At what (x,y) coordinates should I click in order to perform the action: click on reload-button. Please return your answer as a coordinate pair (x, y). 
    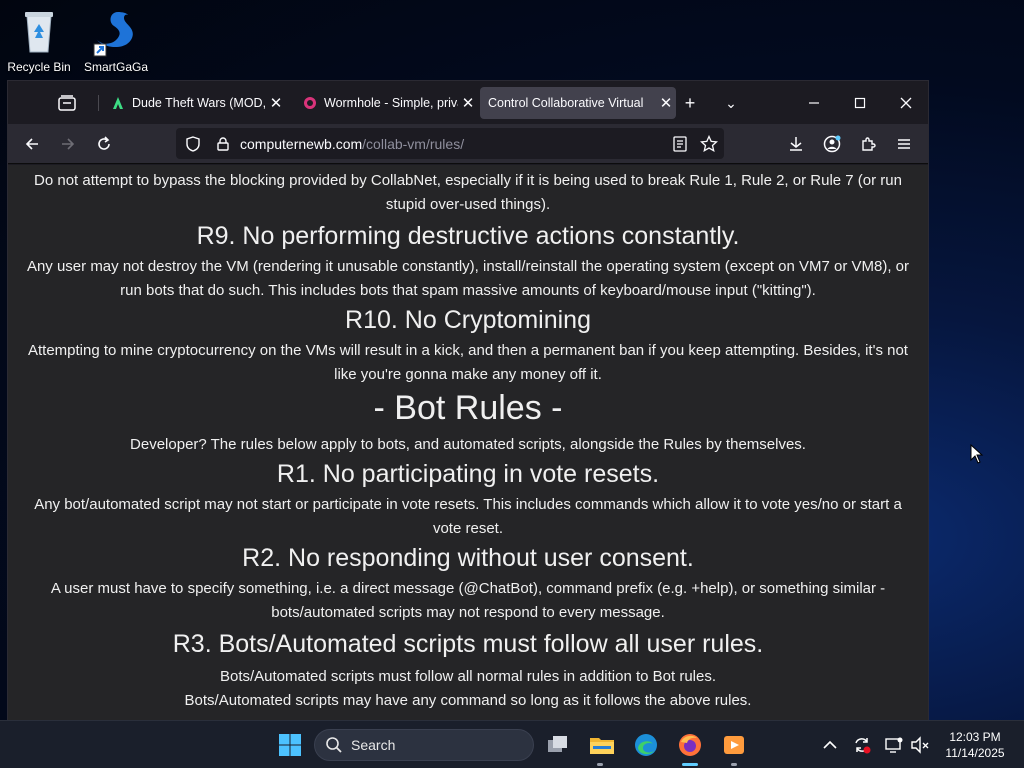
    Looking at the image, I should click on (104, 144).